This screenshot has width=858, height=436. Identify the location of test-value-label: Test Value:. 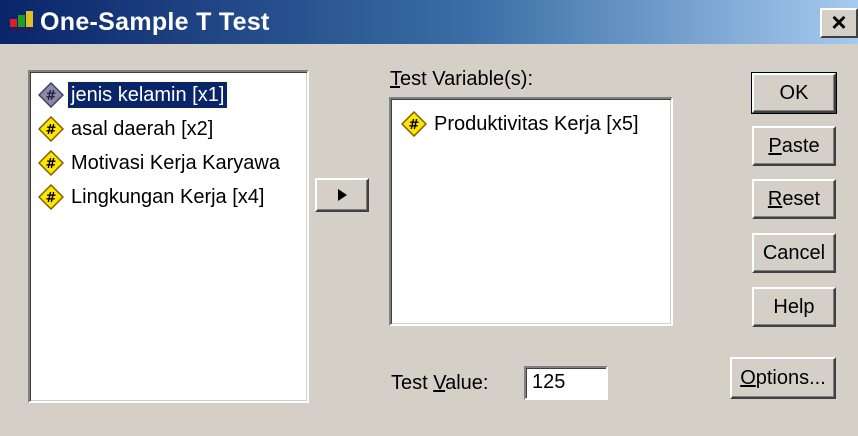
(440, 383).